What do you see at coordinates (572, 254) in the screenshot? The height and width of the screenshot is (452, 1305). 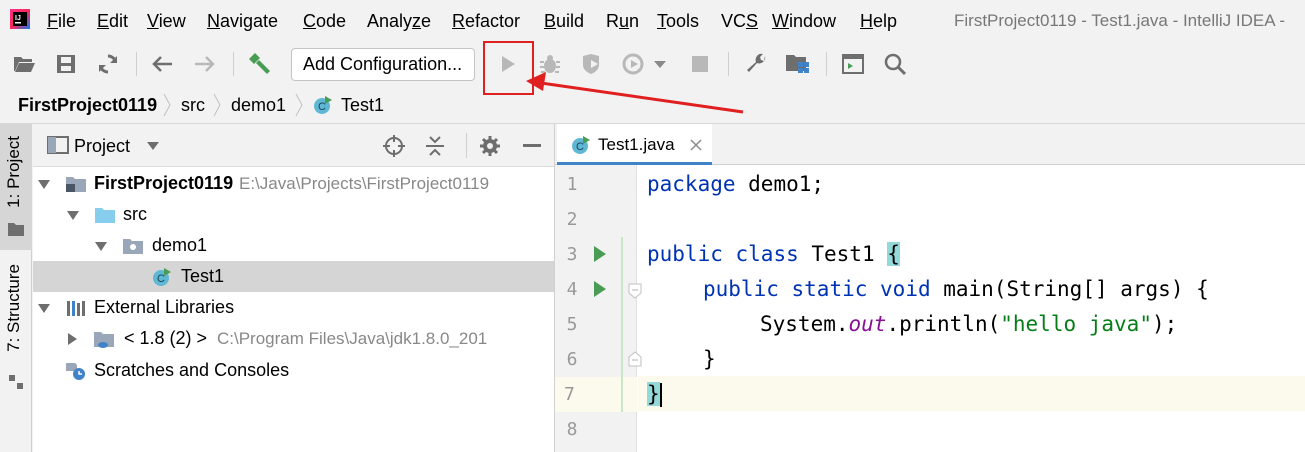 I see `line-number: 3` at bounding box center [572, 254].